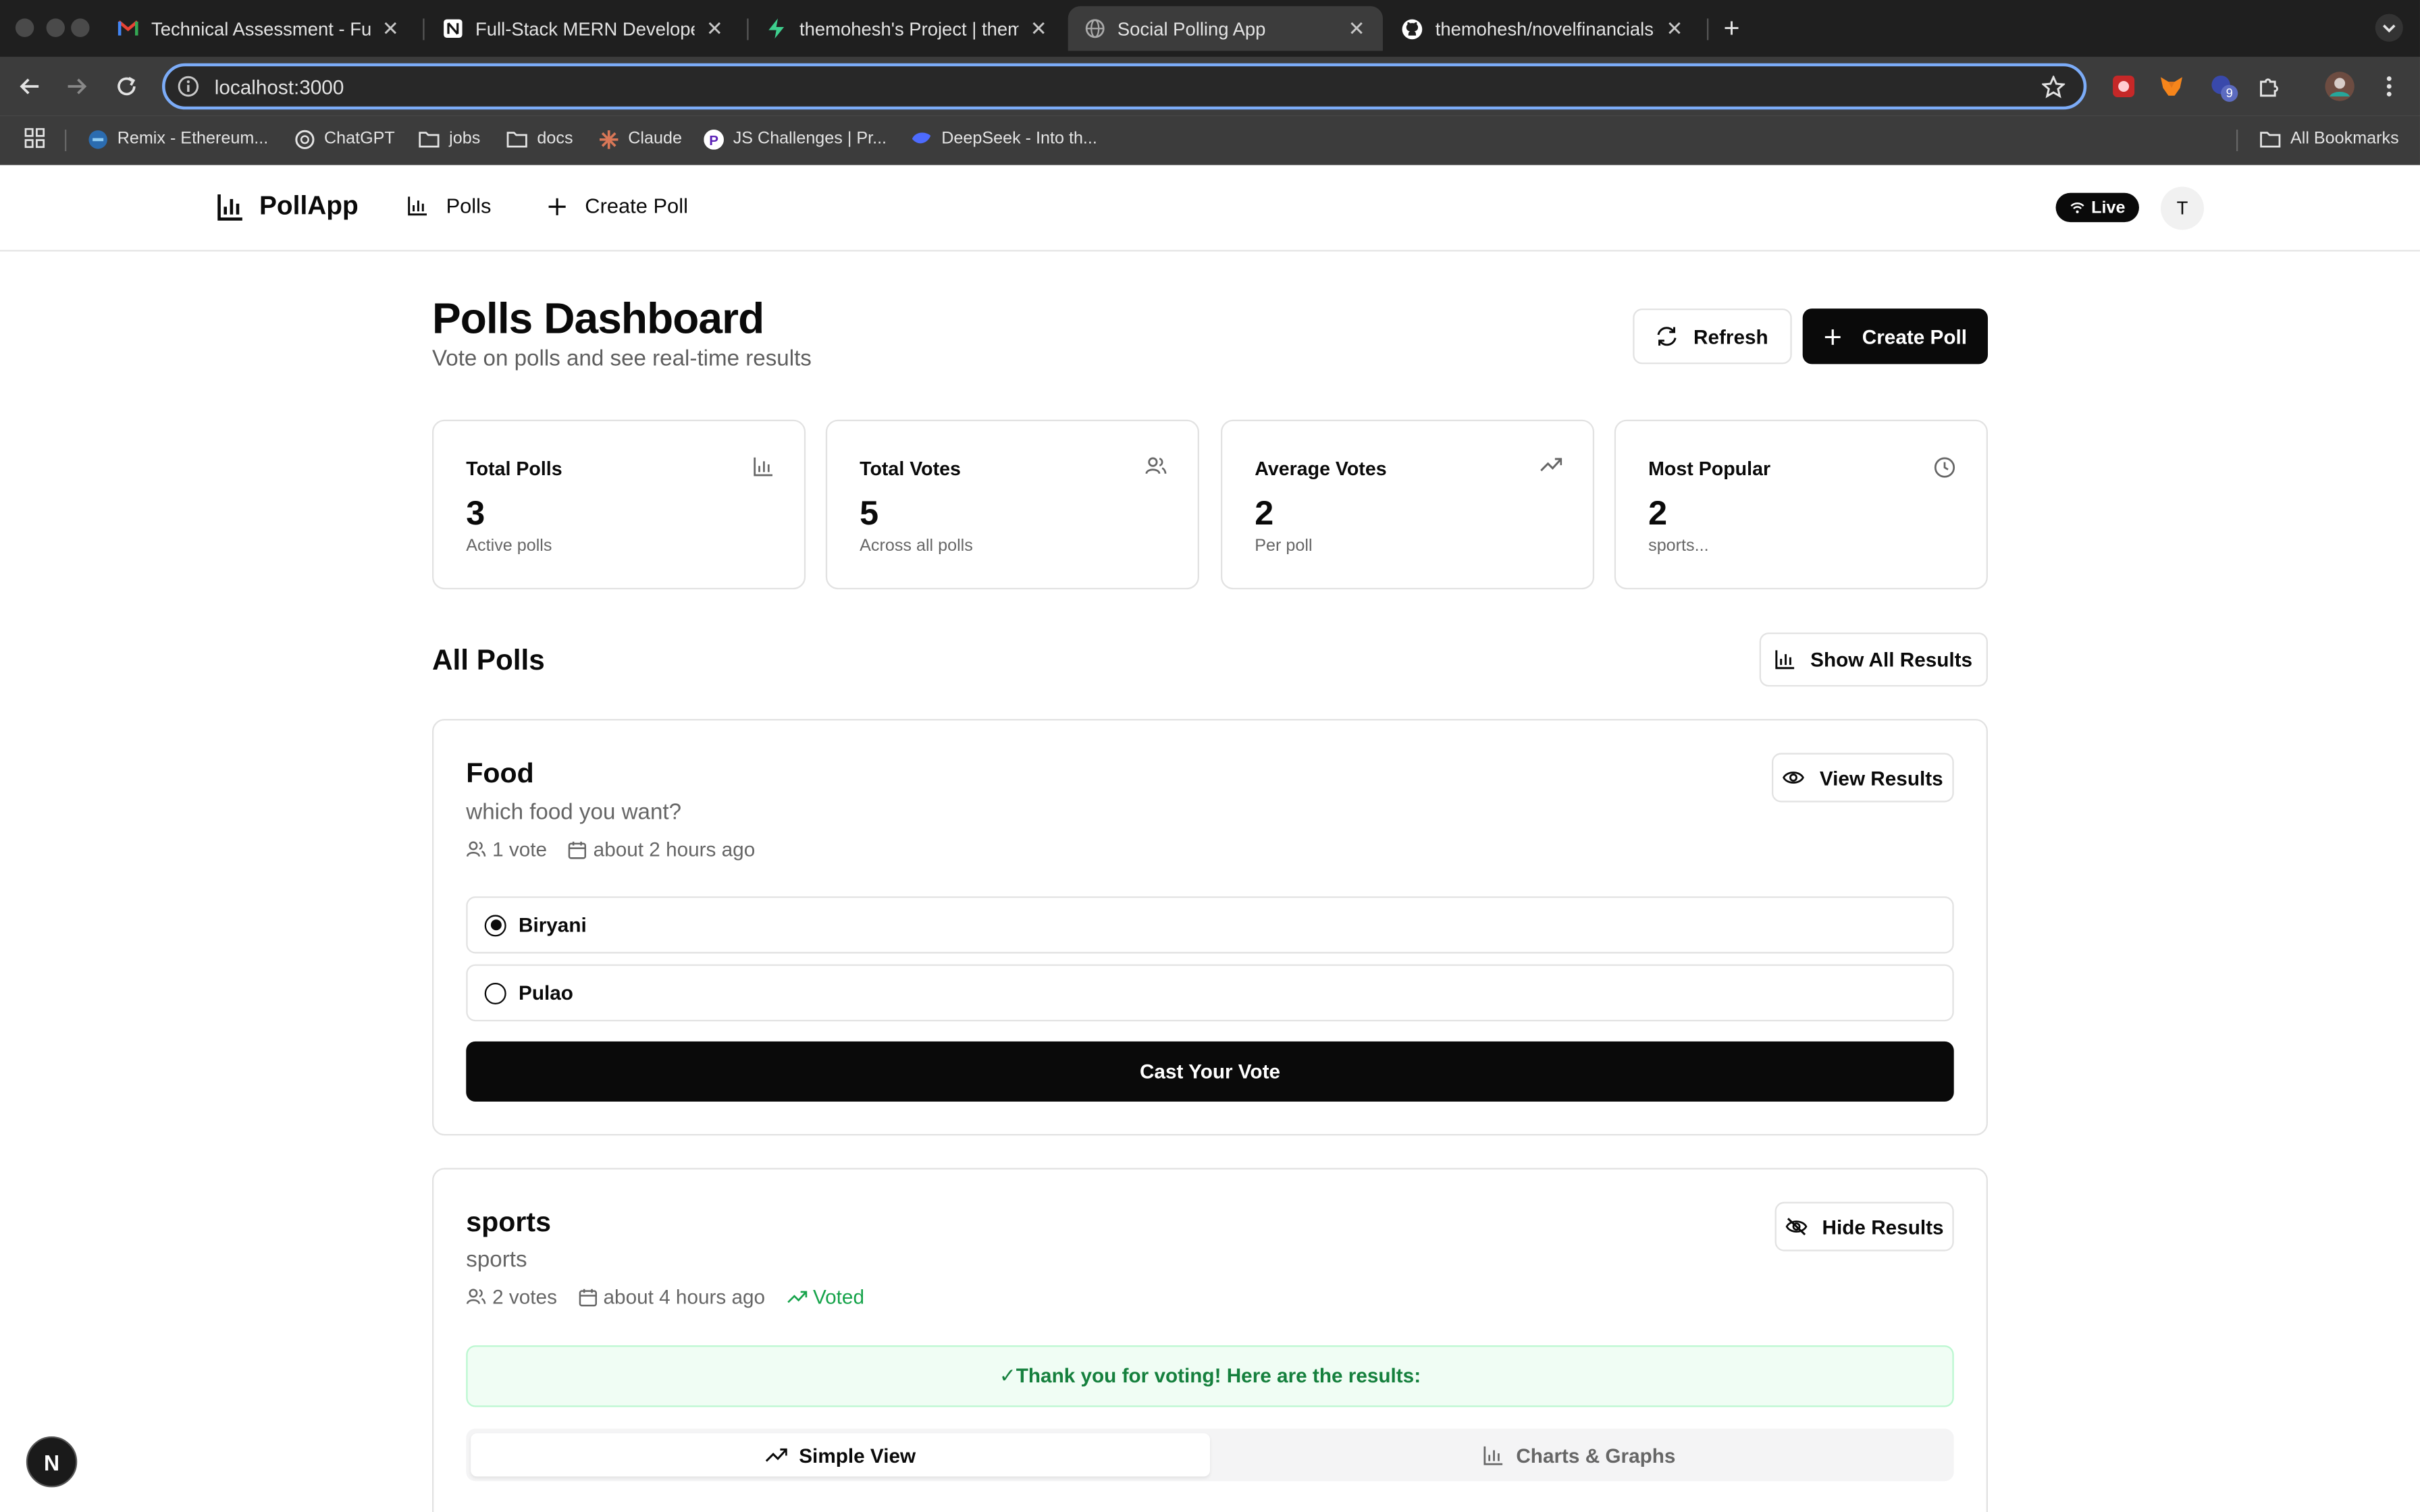  What do you see at coordinates (359, 138) in the screenshot?
I see `bookmark-label: ChatGPT` at bounding box center [359, 138].